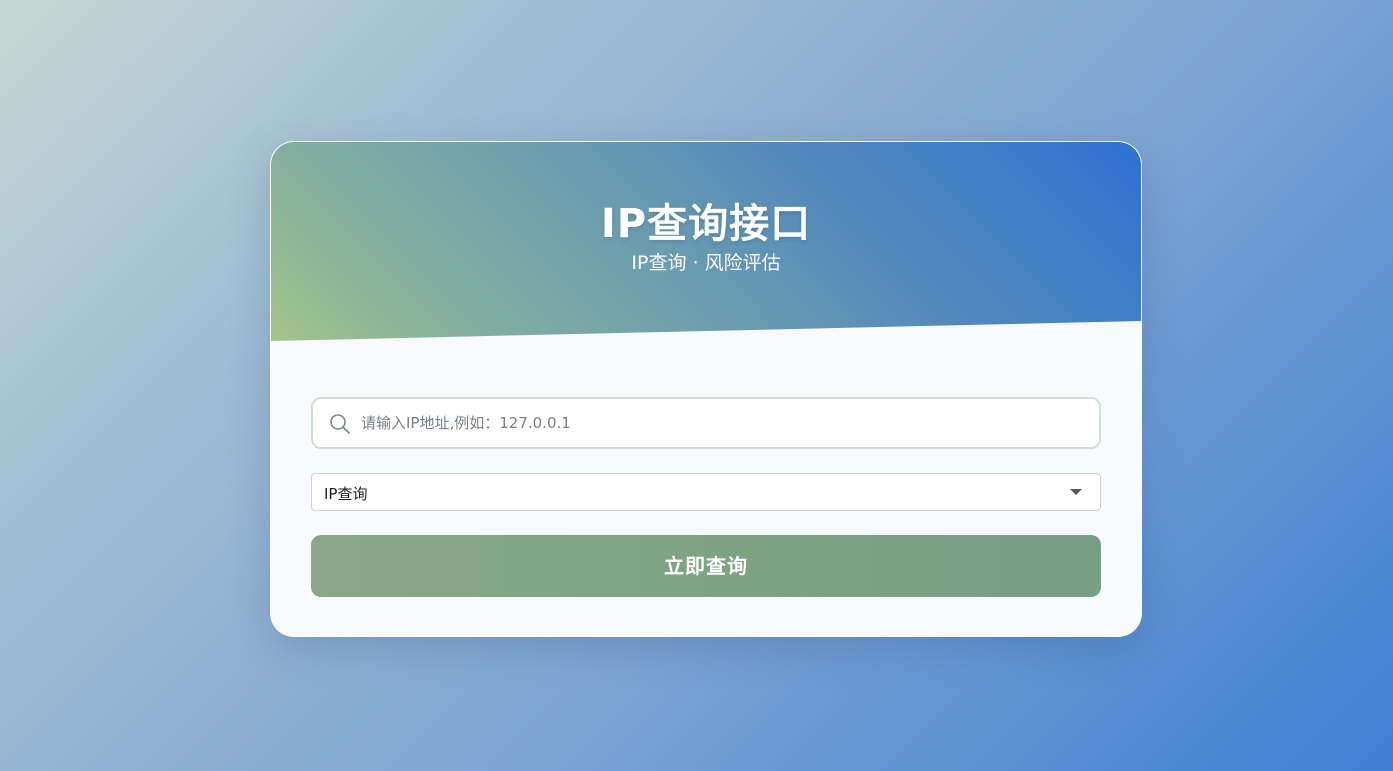  Describe the element at coordinates (346, 494) in the screenshot. I see `query-type-selected: IP查询` at that location.